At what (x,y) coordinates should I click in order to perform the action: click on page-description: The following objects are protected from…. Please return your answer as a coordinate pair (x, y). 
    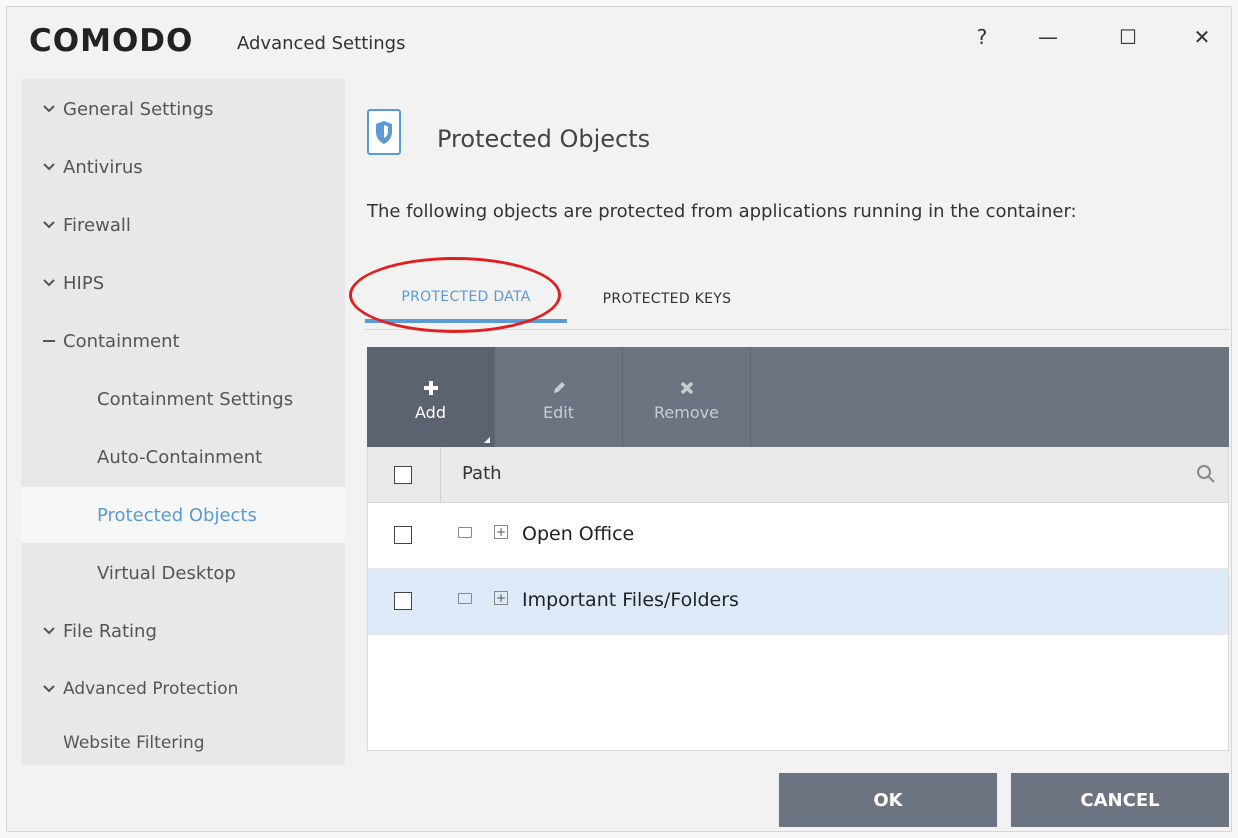
    Looking at the image, I should click on (722, 211).